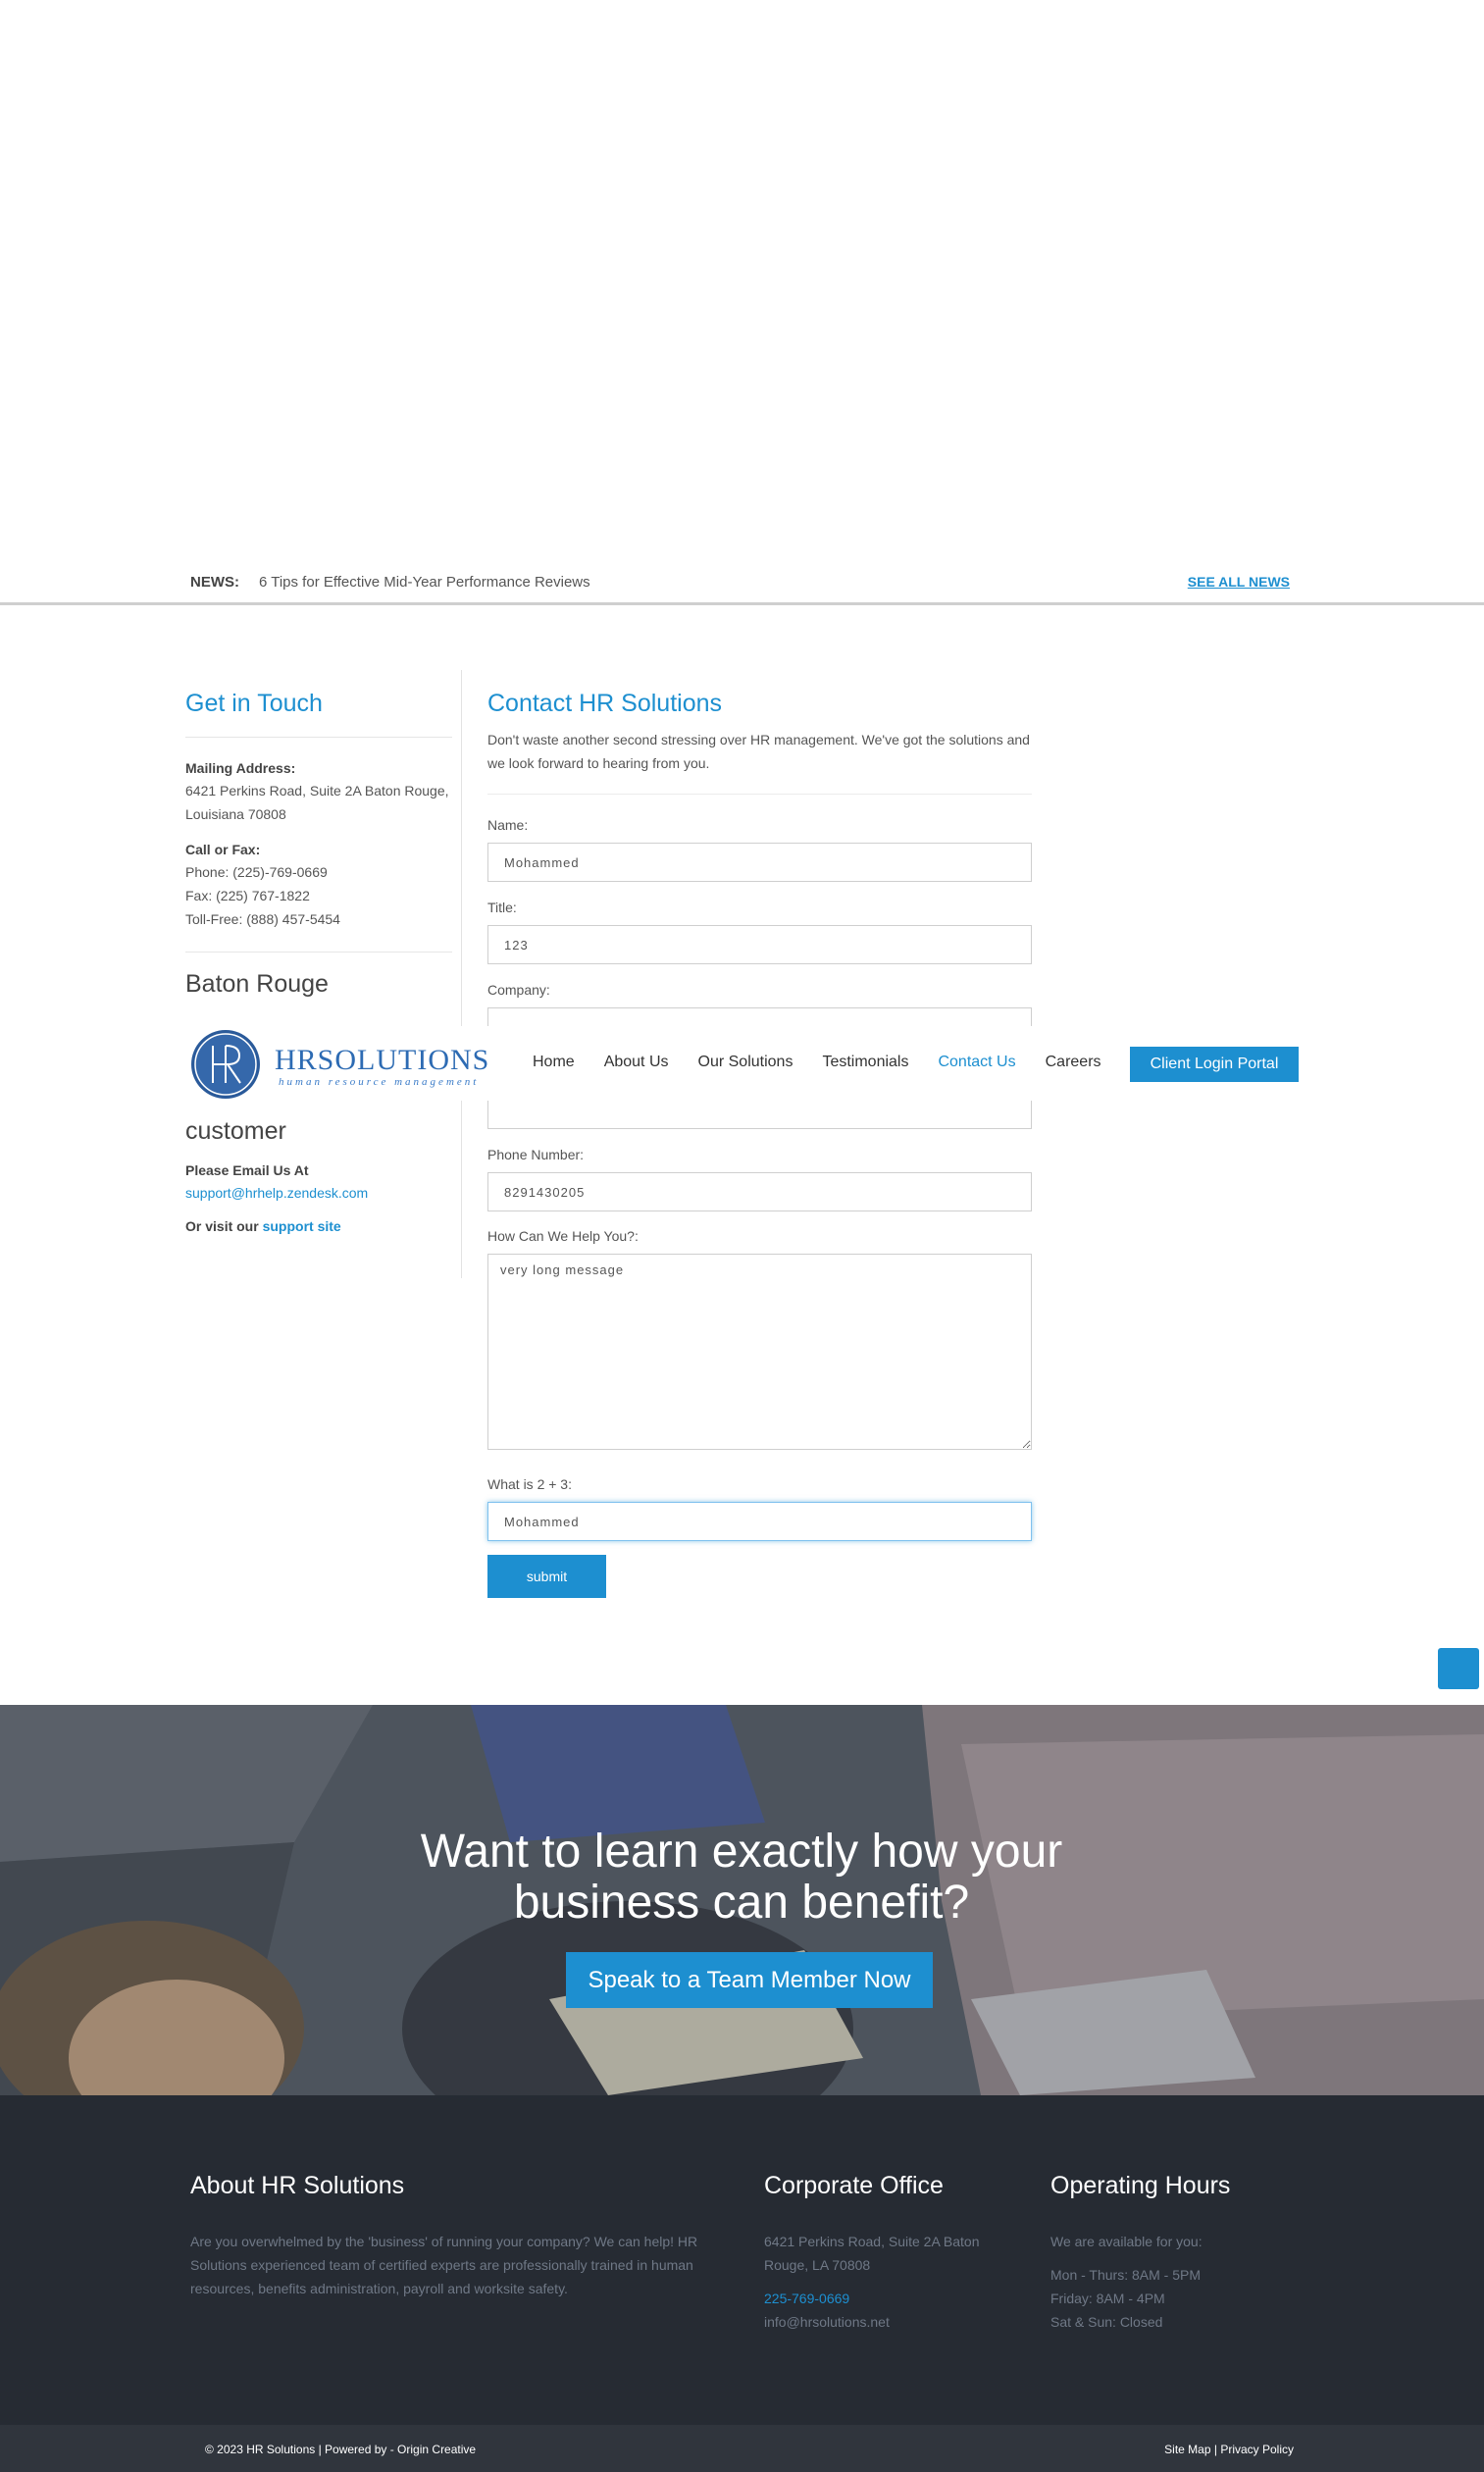 Image resolution: width=1484 pixels, height=2472 pixels. Describe the element at coordinates (1458, 1668) in the screenshot. I see `scroll-top-button` at that location.